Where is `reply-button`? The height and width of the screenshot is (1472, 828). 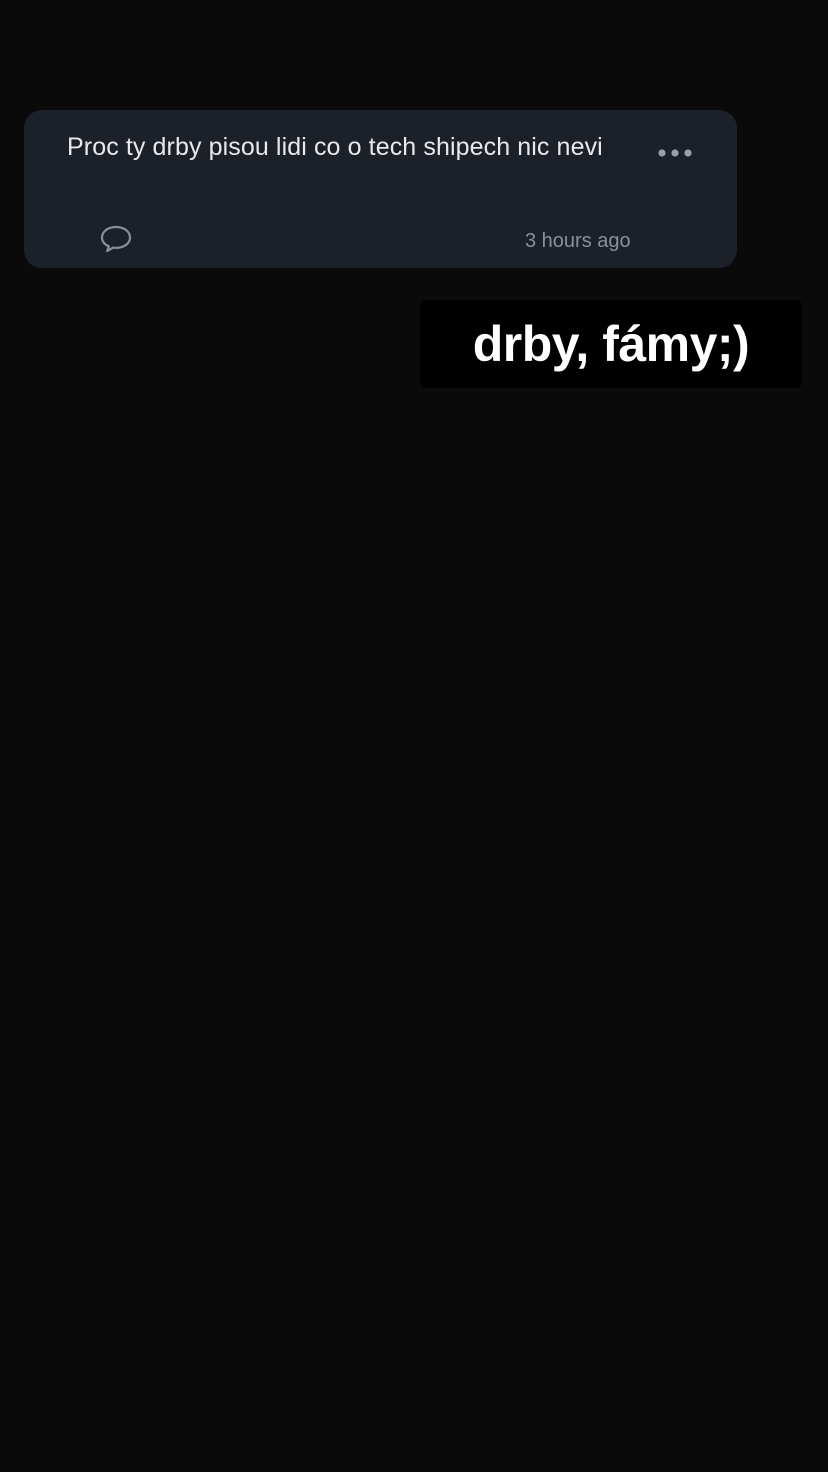 reply-button is located at coordinates (116, 241).